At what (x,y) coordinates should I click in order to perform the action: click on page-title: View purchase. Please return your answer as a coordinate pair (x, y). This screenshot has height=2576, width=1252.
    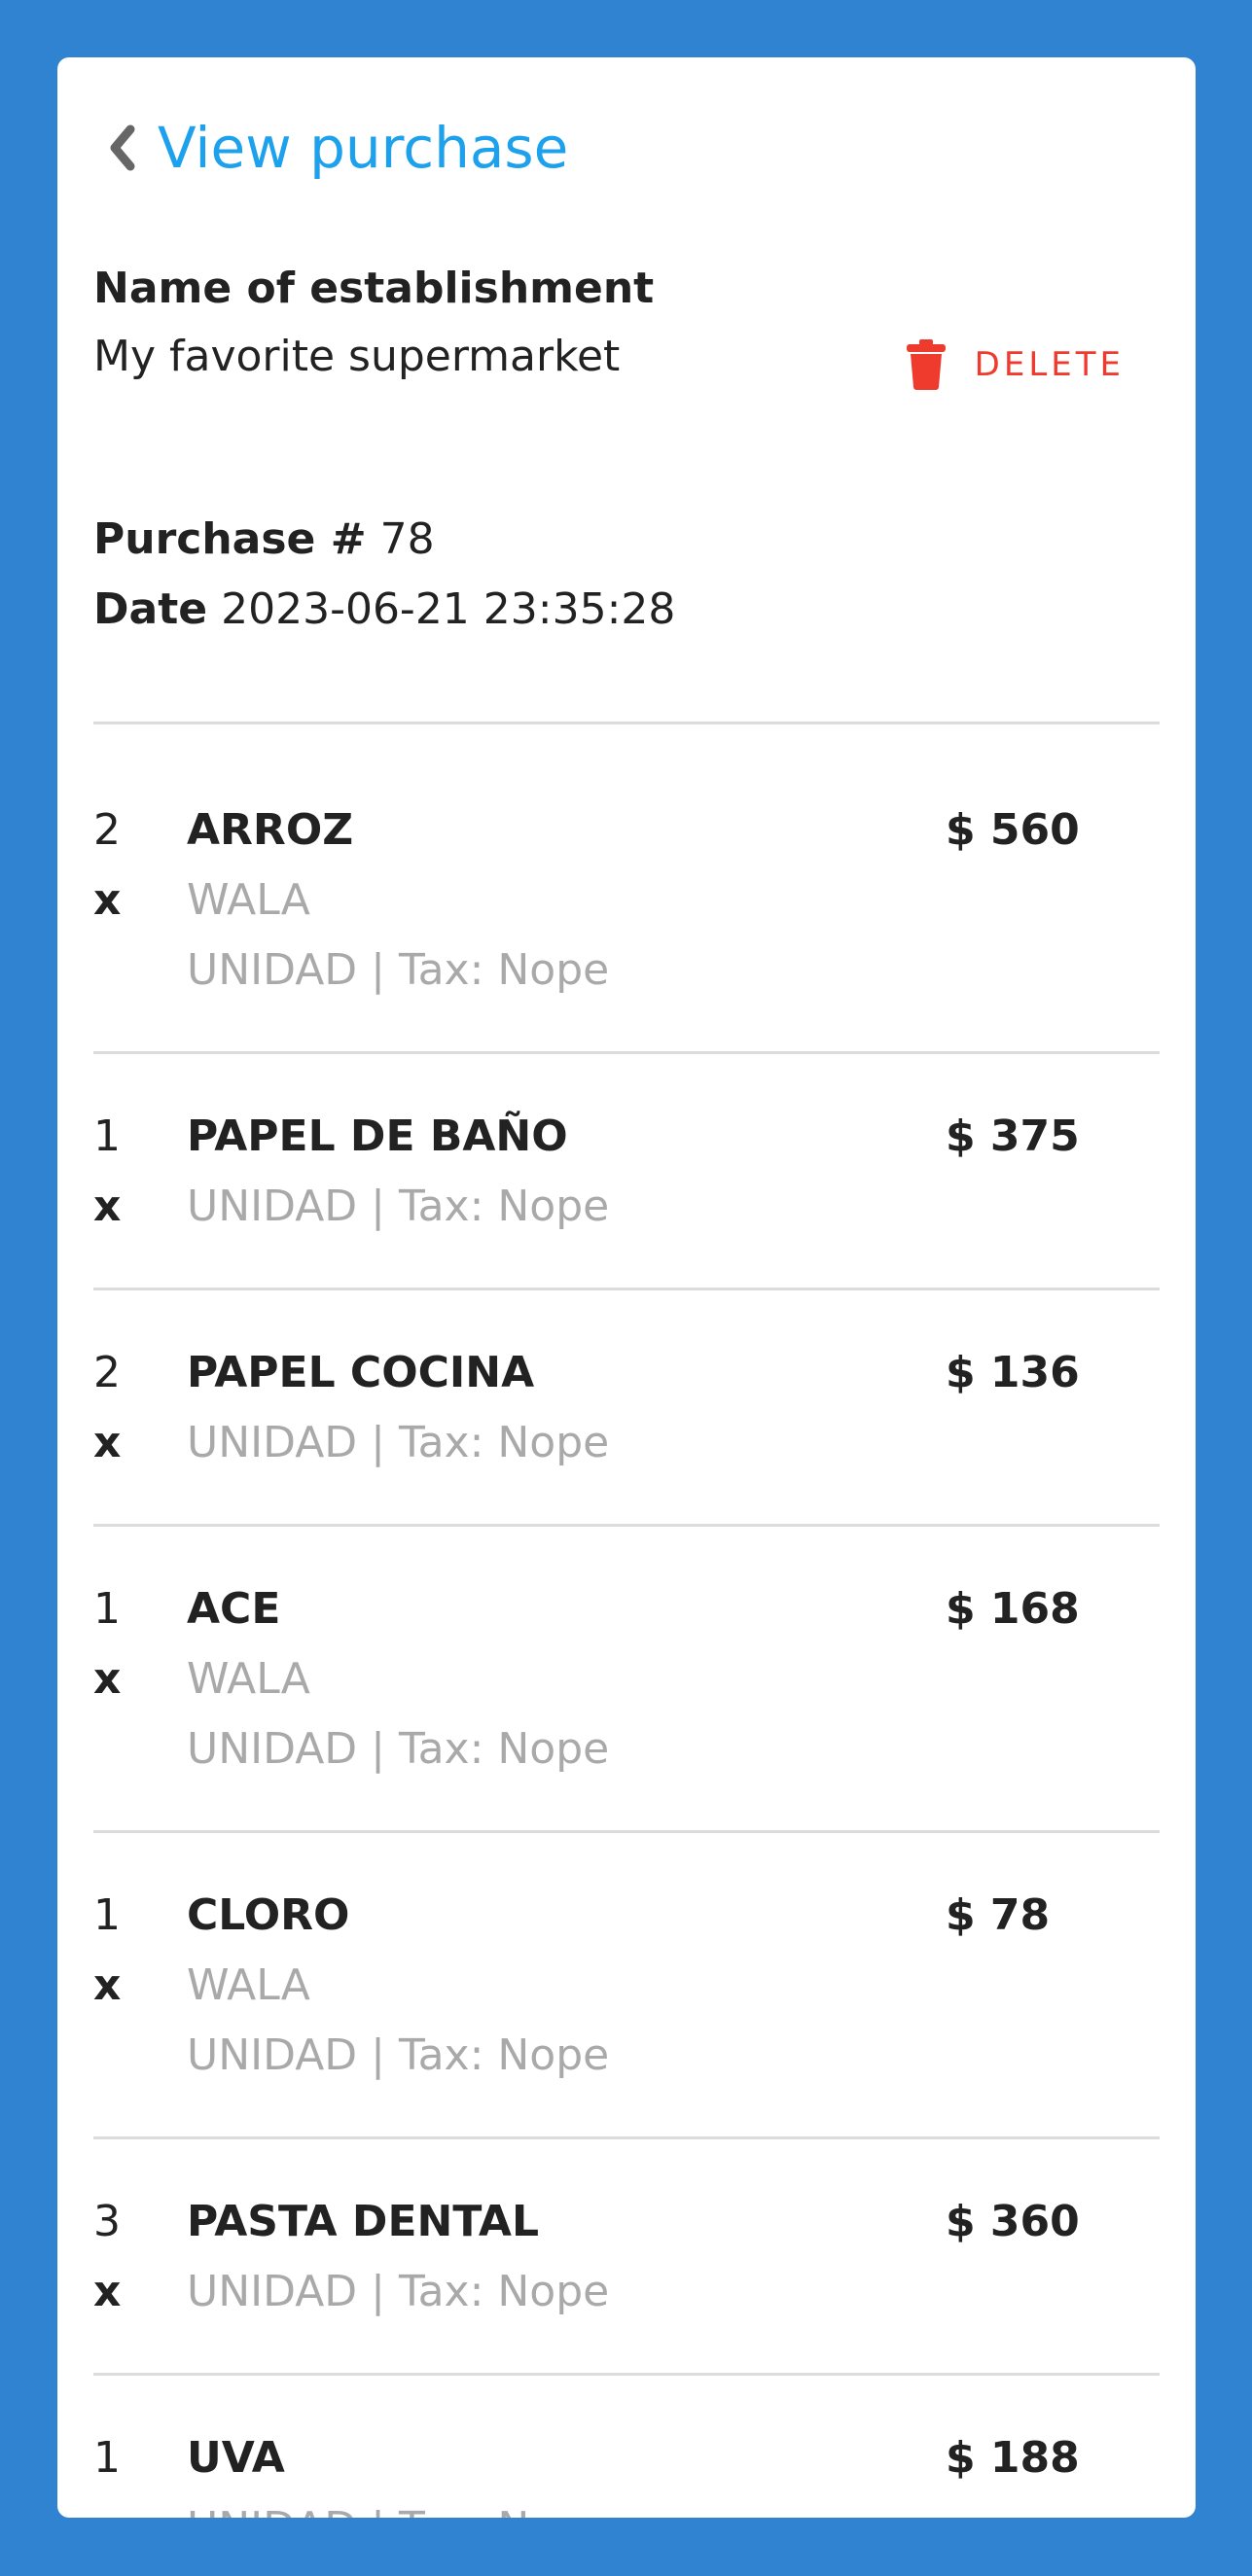
    Looking at the image, I should click on (363, 148).